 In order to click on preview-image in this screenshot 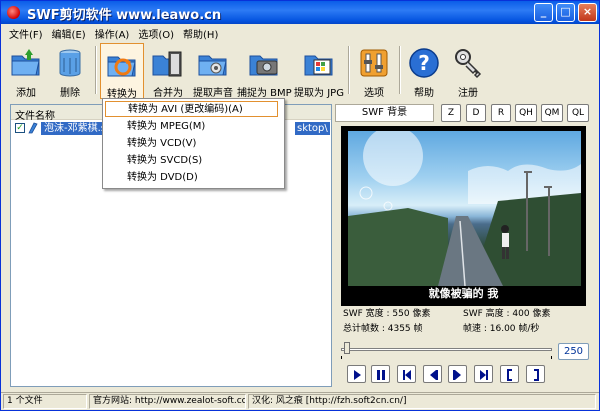, I will do `click(464, 208)`.